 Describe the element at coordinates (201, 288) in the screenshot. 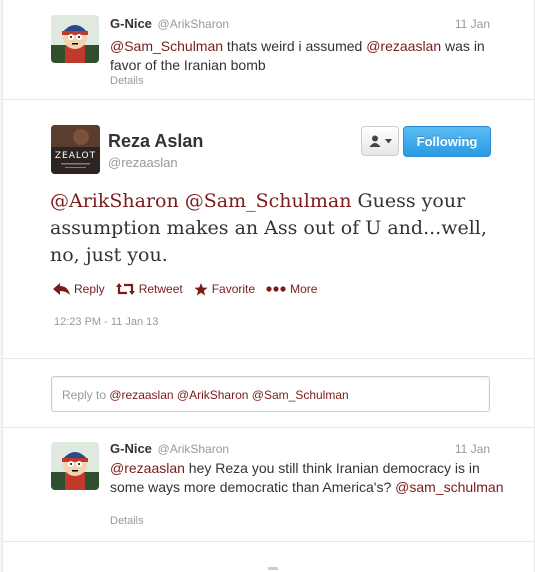

I see `star-icon` at that location.